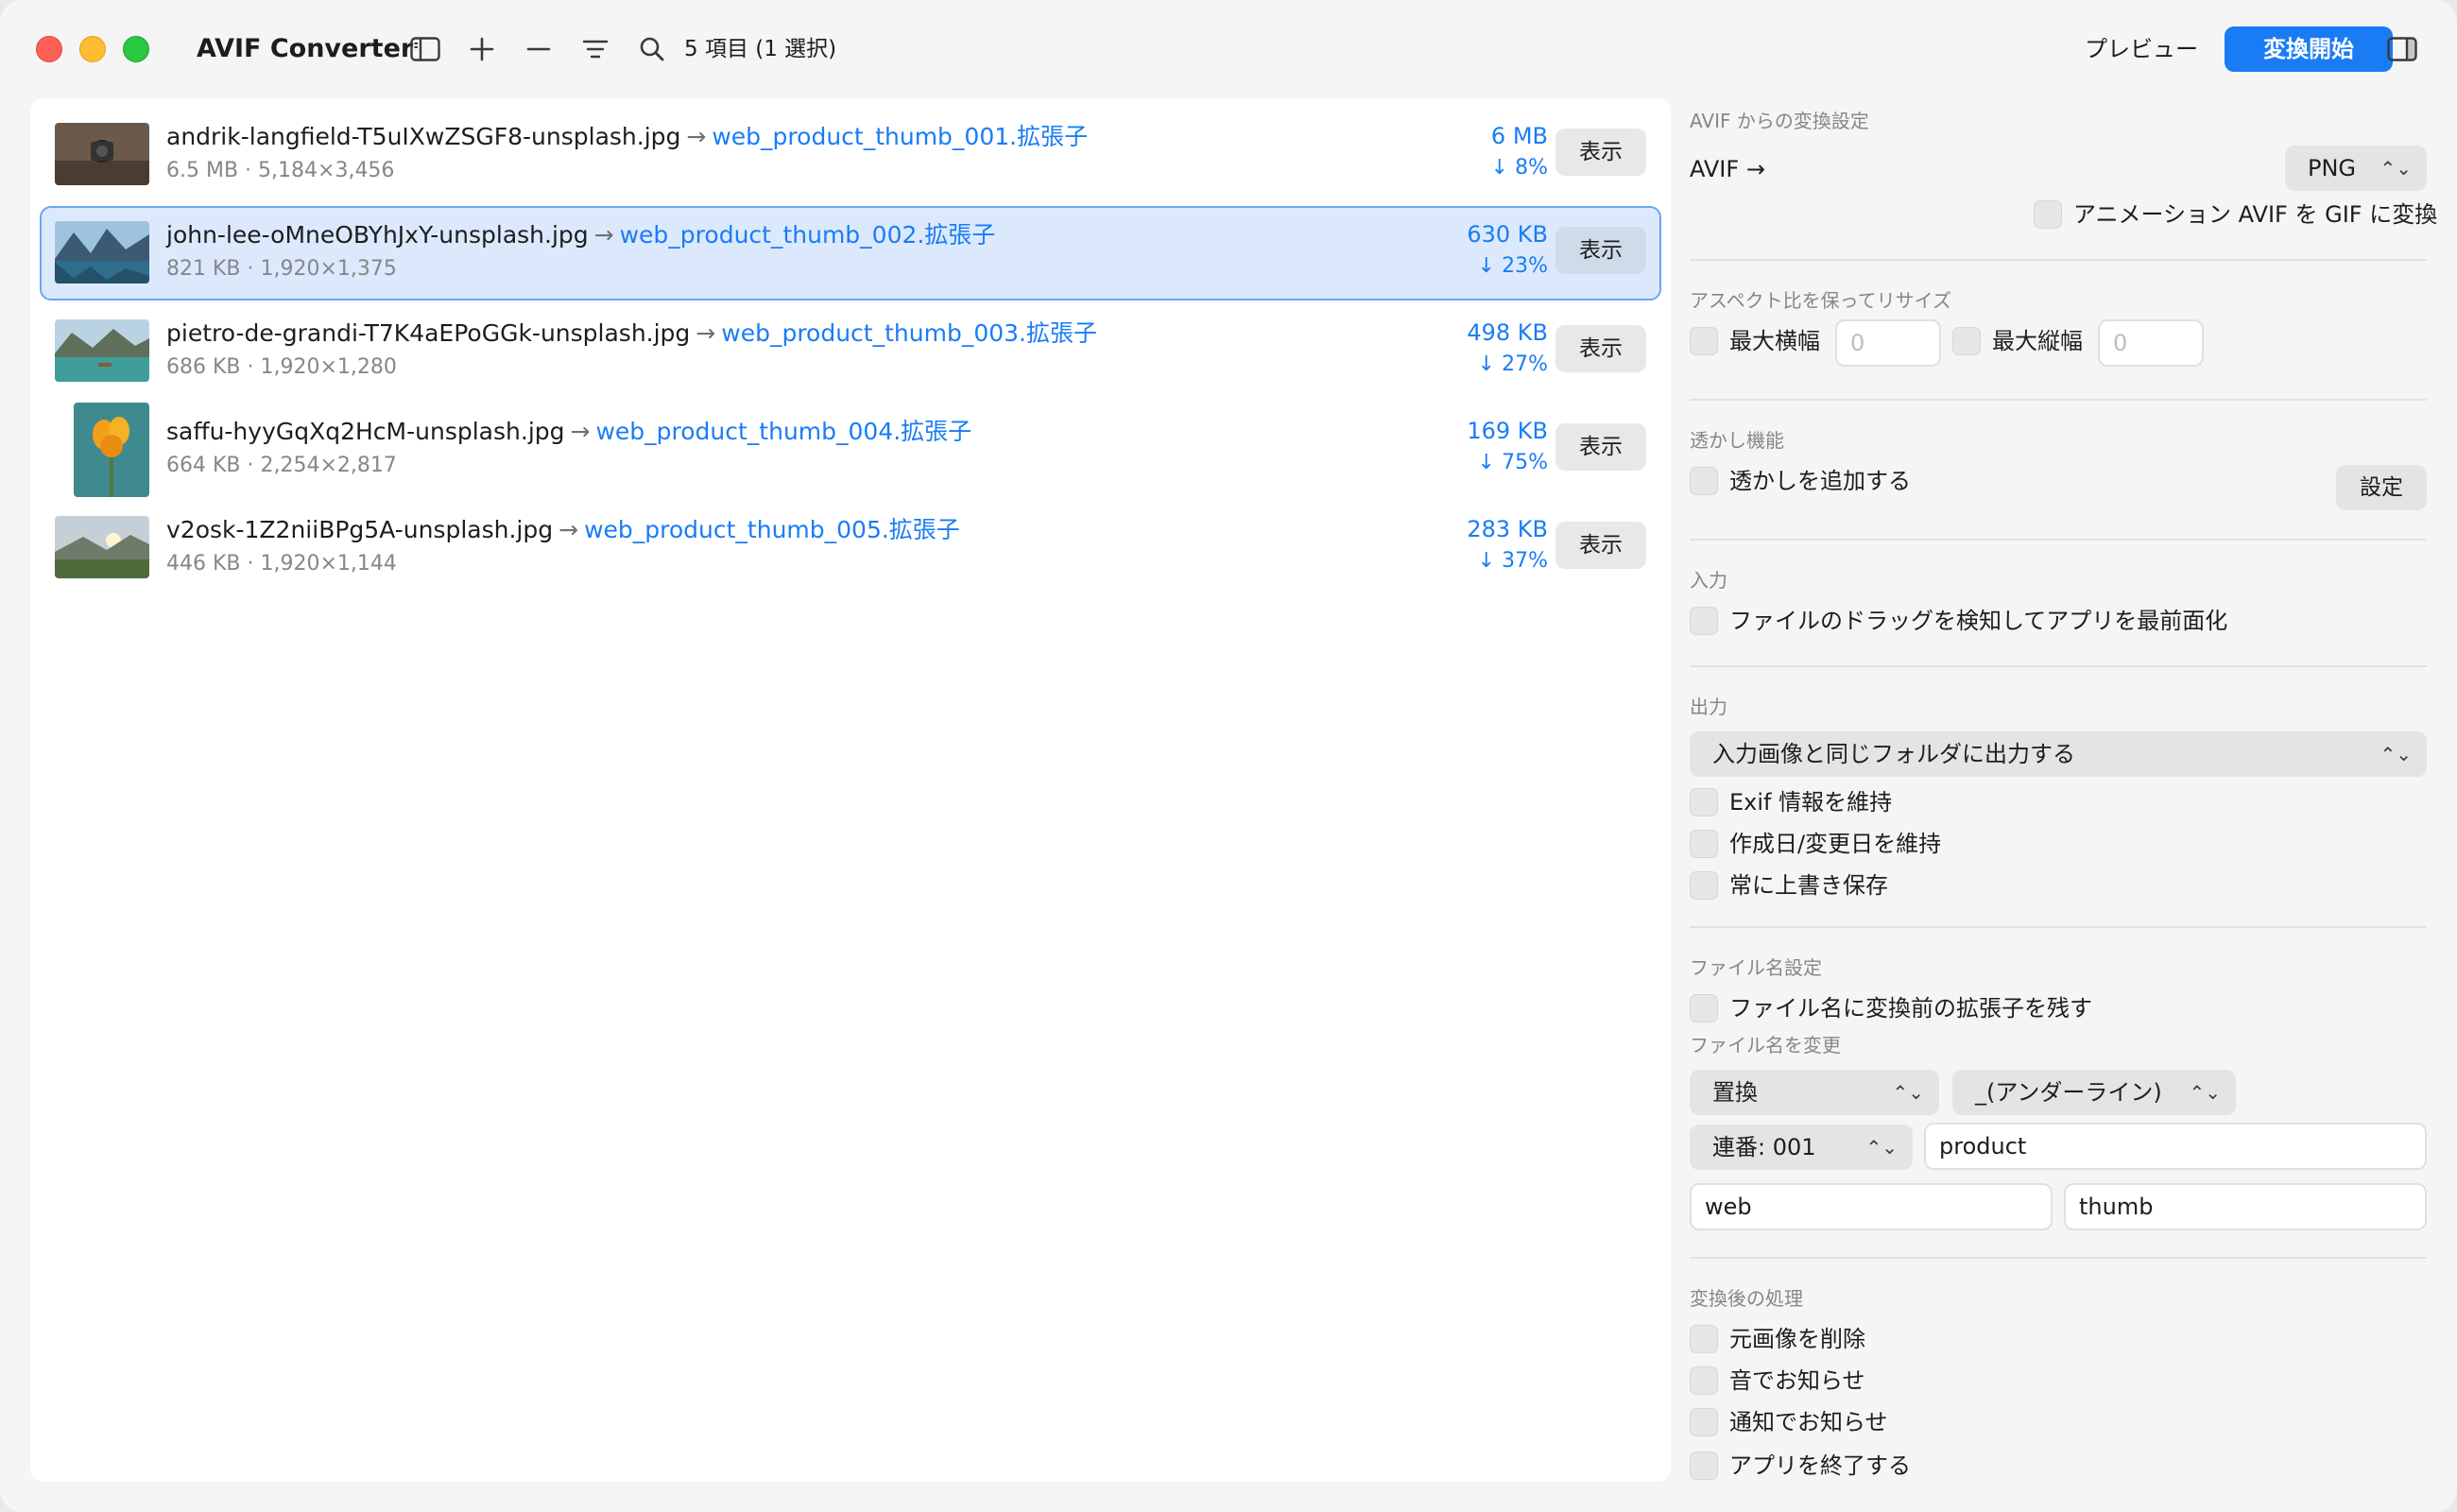 The width and height of the screenshot is (2457, 1512). Describe the element at coordinates (1737, 440) in the screenshot. I see `section-title-watermark: 透かし機能` at that location.